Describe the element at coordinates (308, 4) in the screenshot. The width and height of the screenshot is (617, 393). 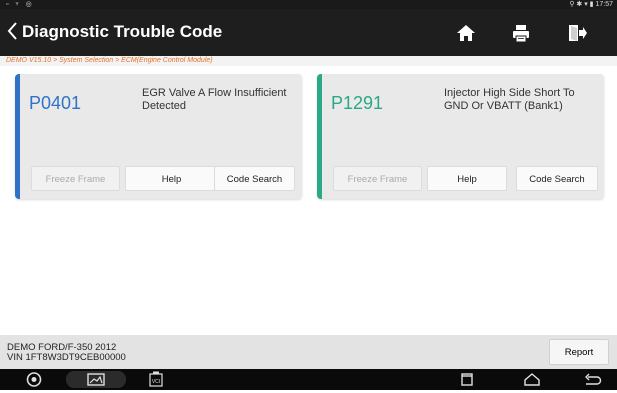
I see `status-bar: ▫ ♆ ◎ ⚲ ✱ ▾ ▮ 17:57` at that location.